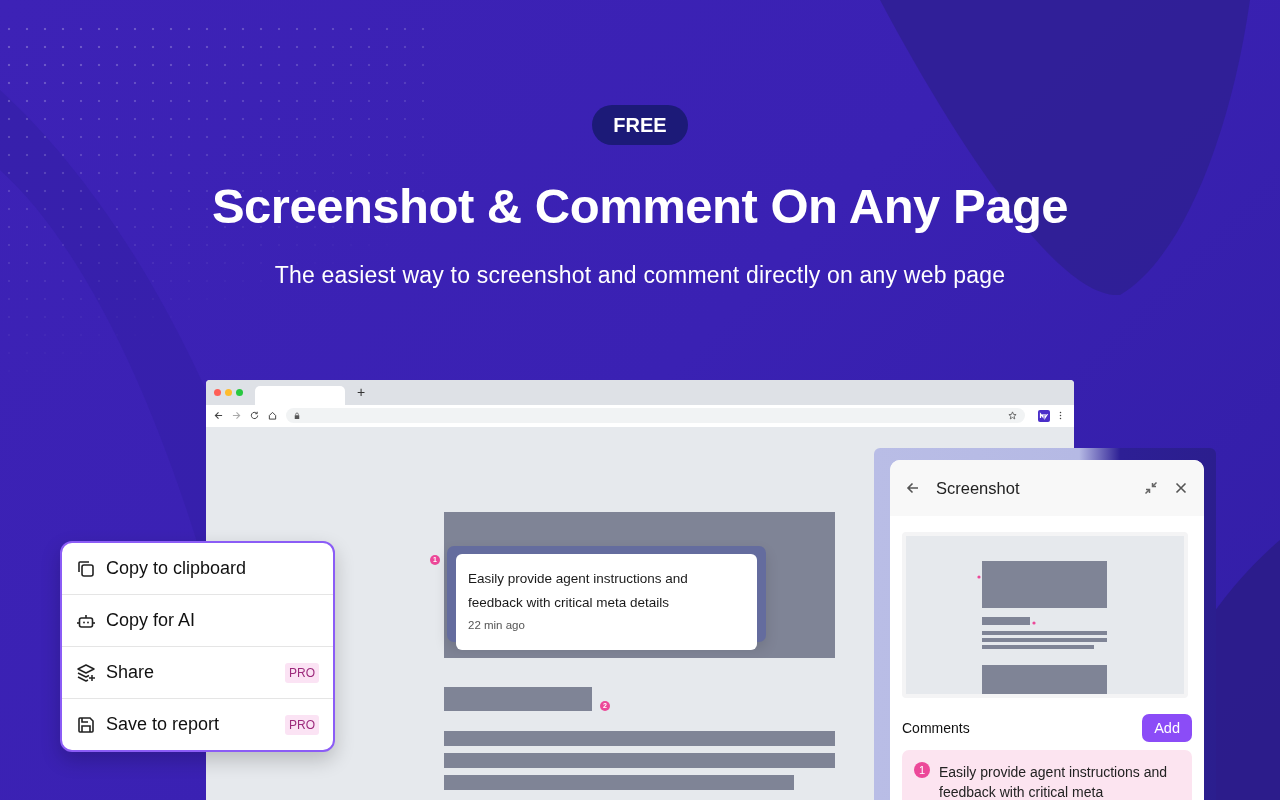  I want to click on comments-heading: Comments, so click(936, 728).